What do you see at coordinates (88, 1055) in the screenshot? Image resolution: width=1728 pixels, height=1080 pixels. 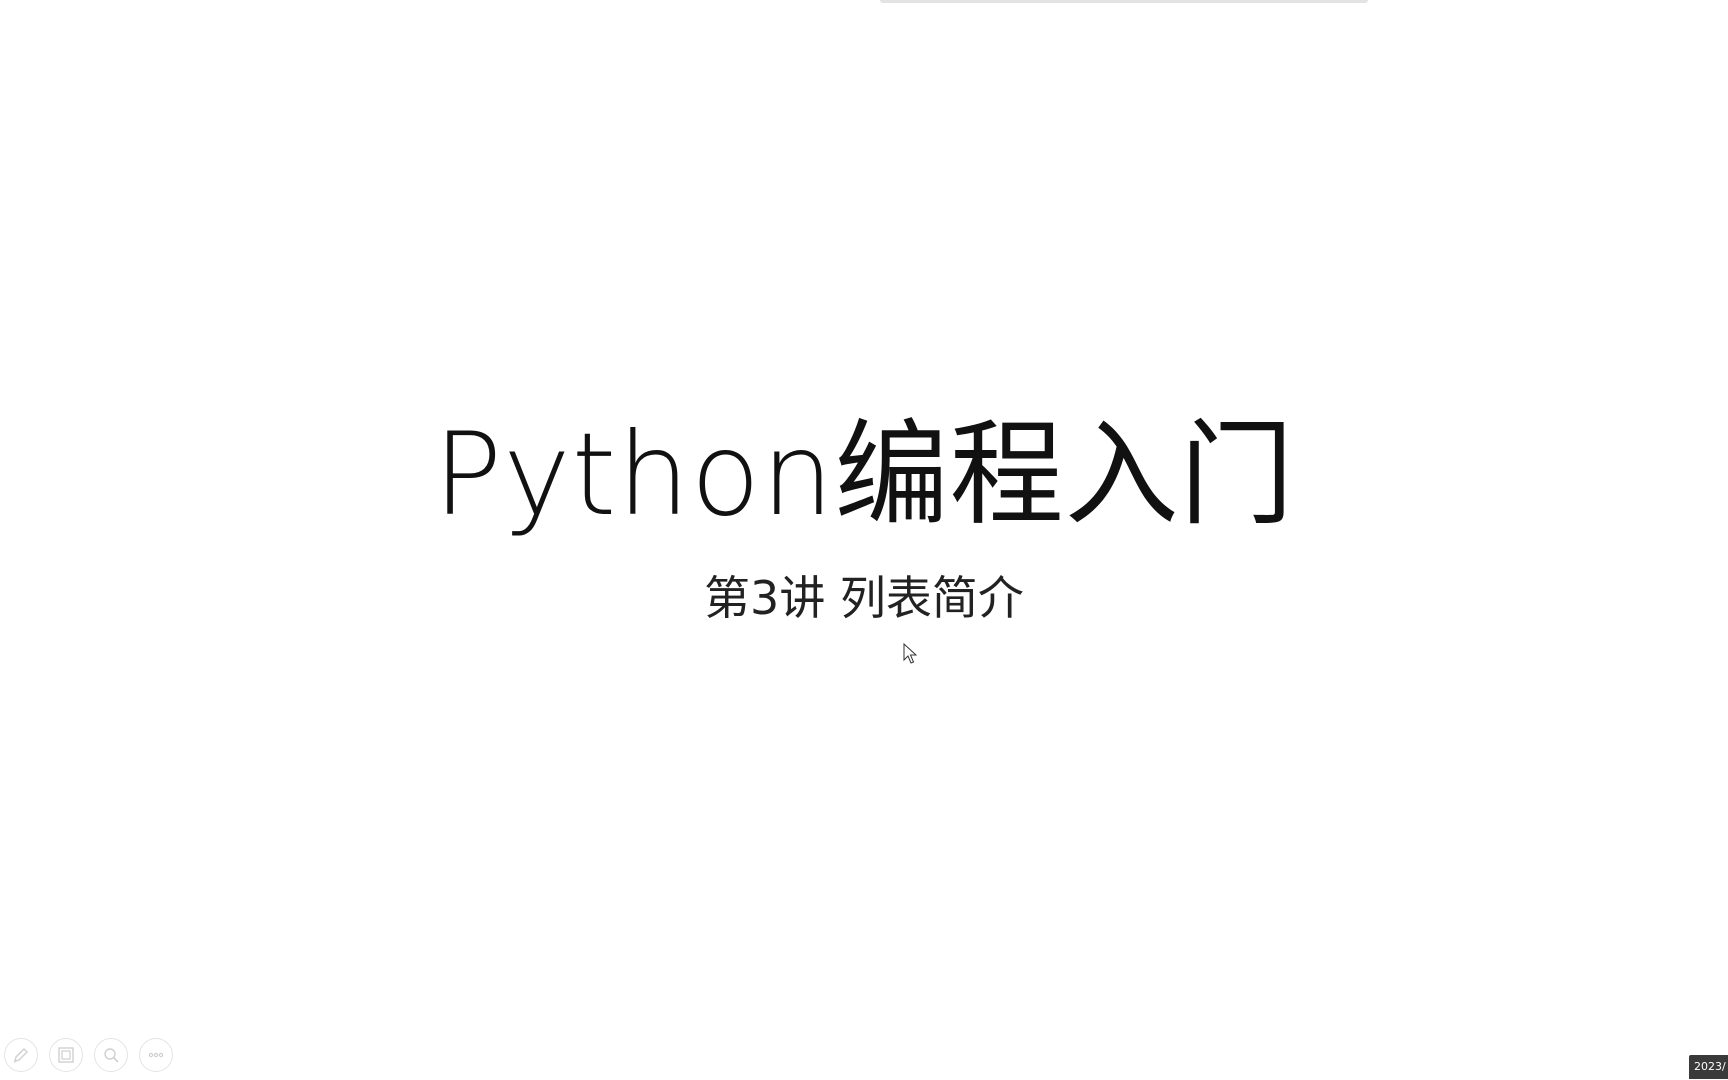 I see `slideshow-toolbar` at bounding box center [88, 1055].